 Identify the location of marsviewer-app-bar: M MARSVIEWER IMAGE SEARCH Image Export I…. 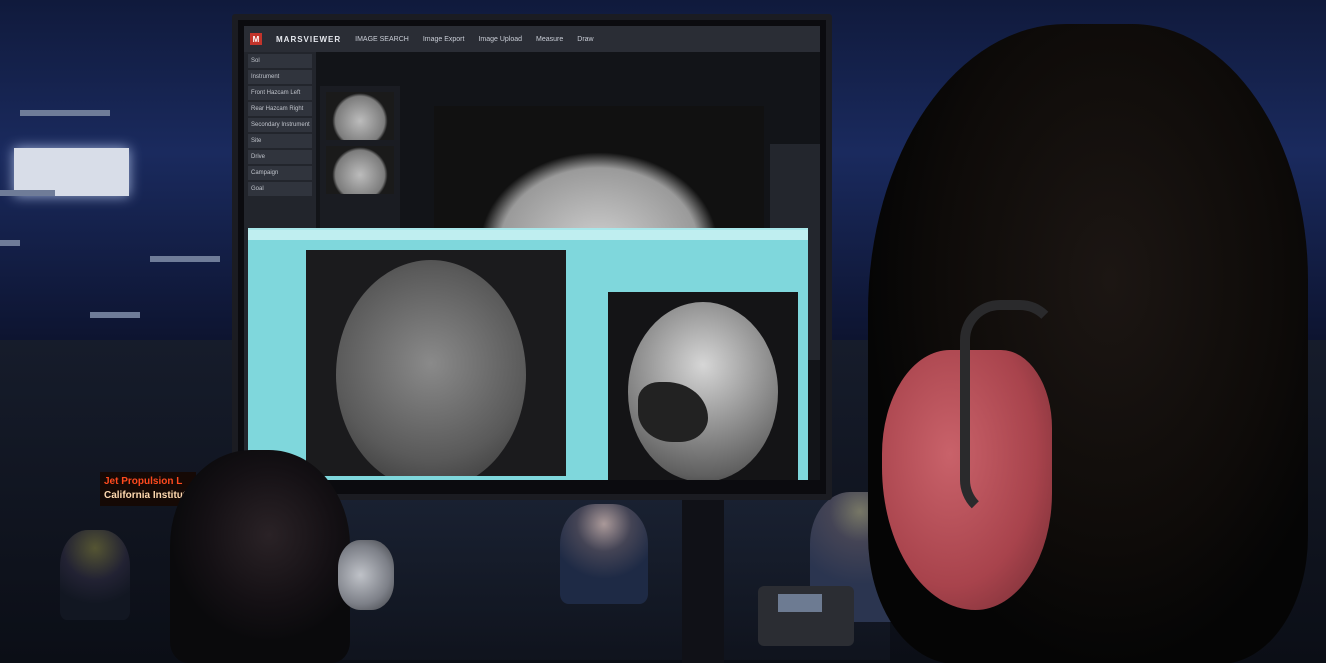
(532, 39).